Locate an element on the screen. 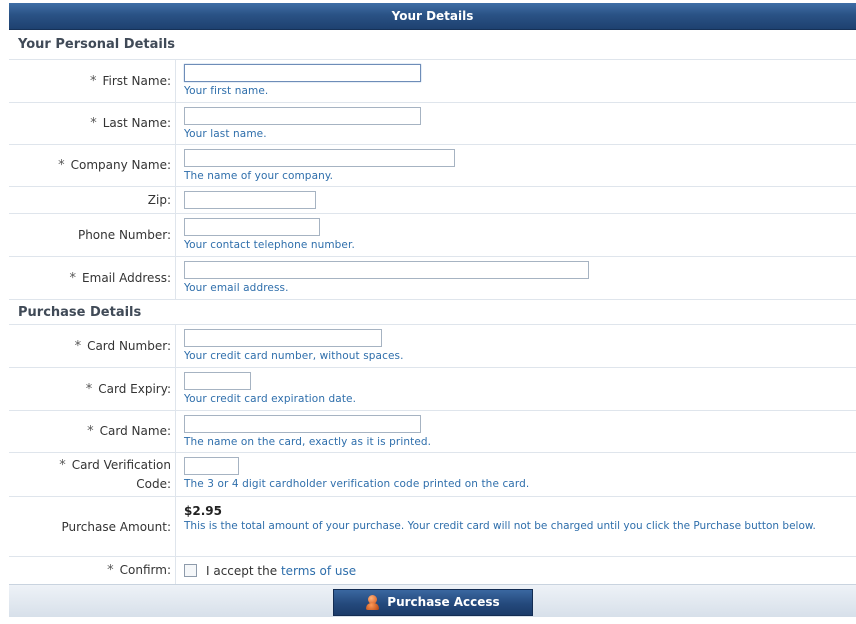  card-expiry-label-cell: * Card Expiry: is located at coordinates (92, 389).